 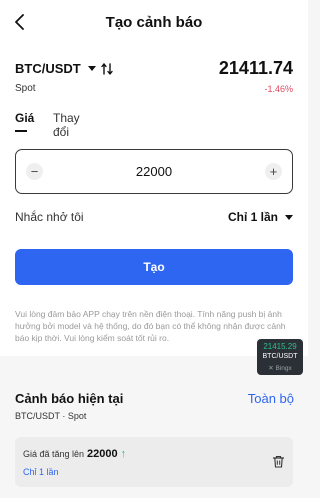 What do you see at coordinates (280, 368) in the screenshot?
I see `brand-logo: ✕ Bingx` at bounding box center [280, 368].